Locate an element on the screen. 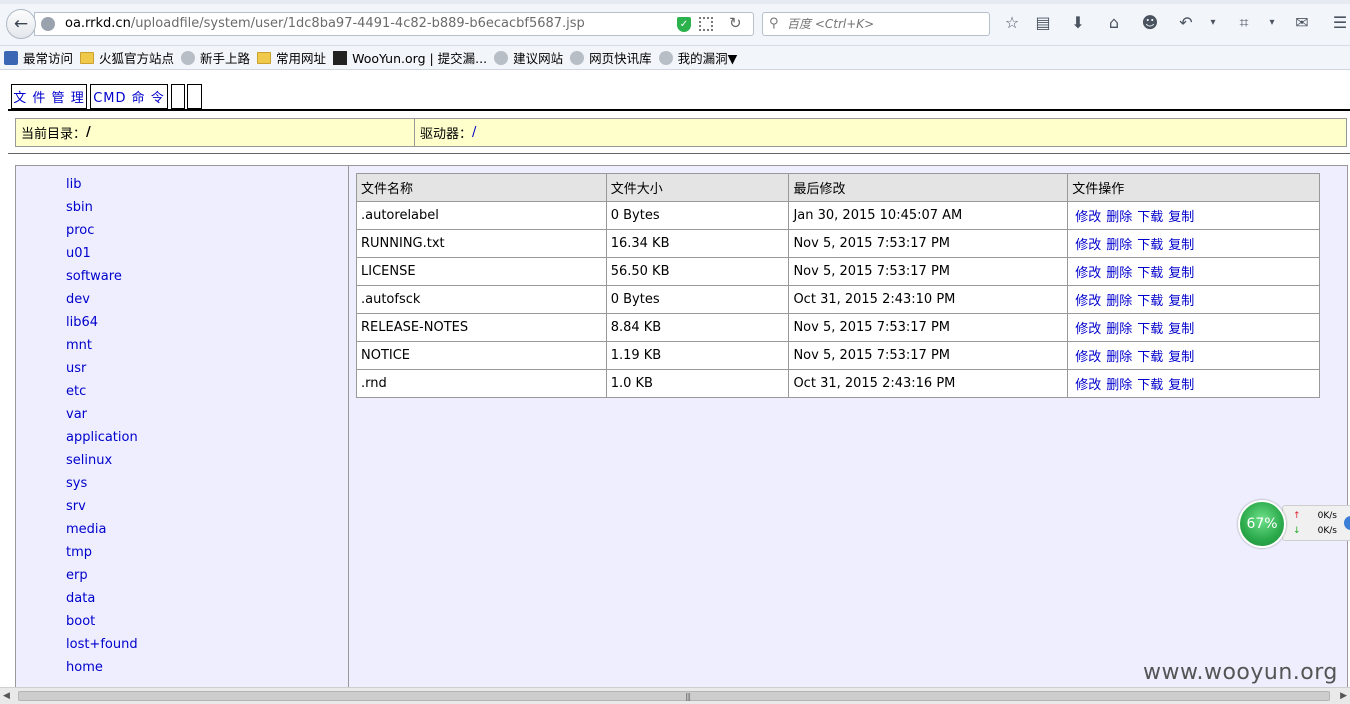 Image resolution: width=1350 pixels, height=704 pixels. horizontal-scrollbar: ◀ ||| ▶ is located at coordinates (675, 695).